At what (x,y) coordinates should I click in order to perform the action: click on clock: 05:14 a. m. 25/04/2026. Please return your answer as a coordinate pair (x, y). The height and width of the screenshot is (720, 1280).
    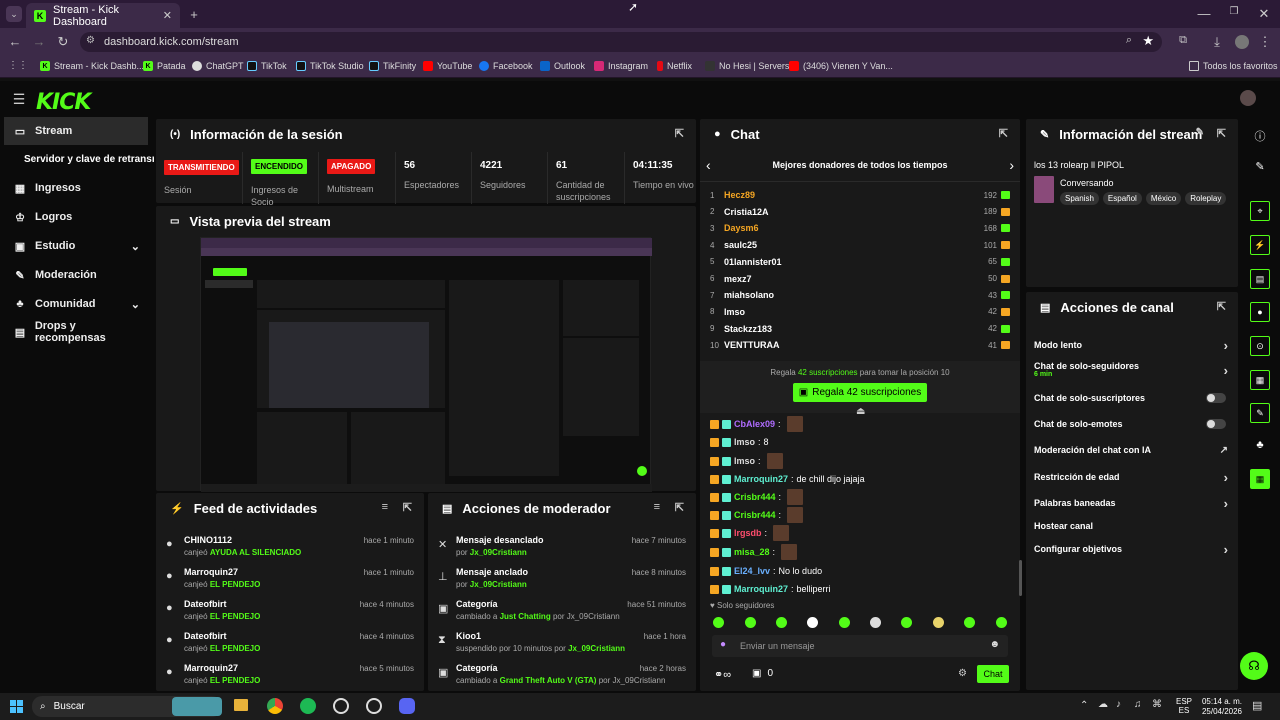
    Looking at the image, I should click on (1220, 707).